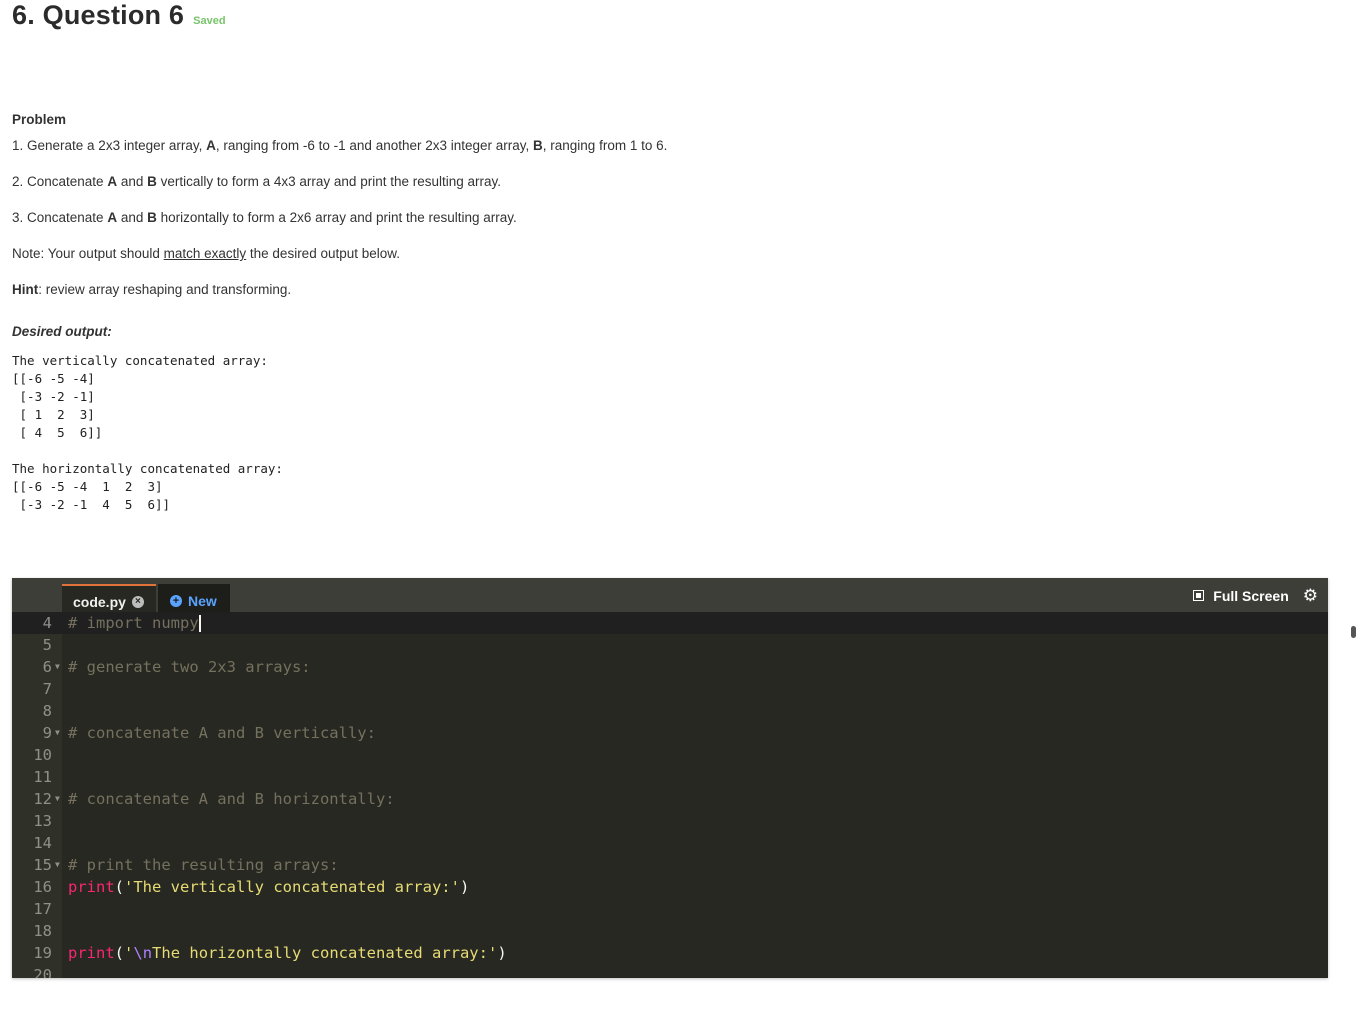 This screenshot has height=1018, width=1356. I want to click on text: 1. Generate a 2x3 integer array,, so click(109, 145).